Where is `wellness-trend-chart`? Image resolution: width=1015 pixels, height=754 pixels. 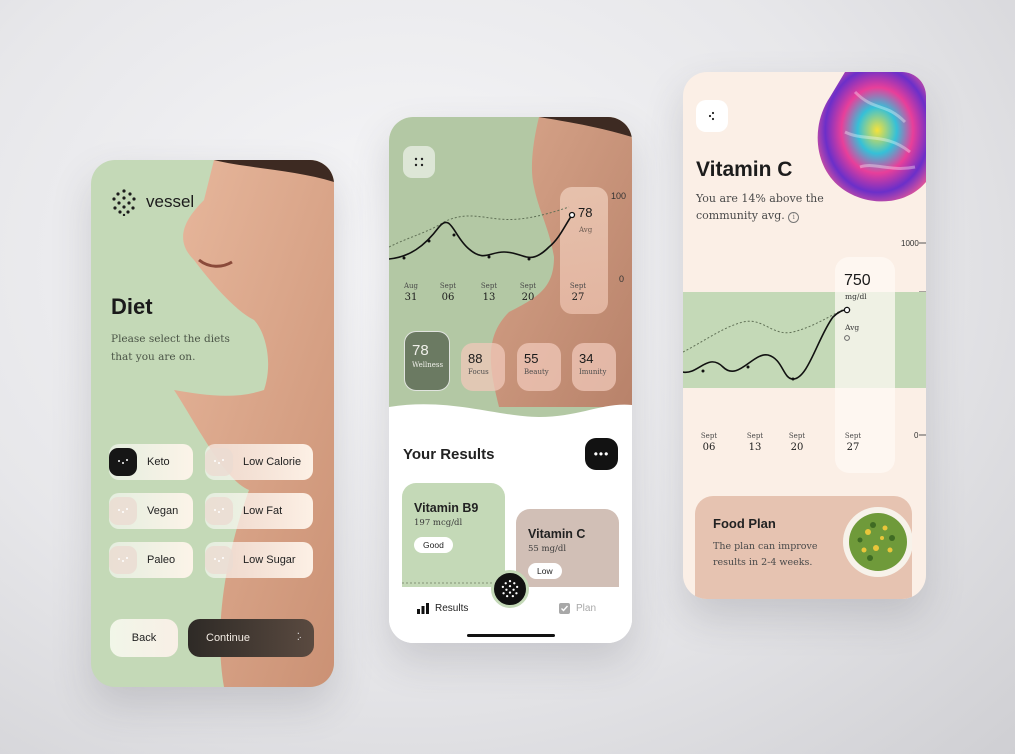 wellness-trend-chart is located at coordinates (482, 233).